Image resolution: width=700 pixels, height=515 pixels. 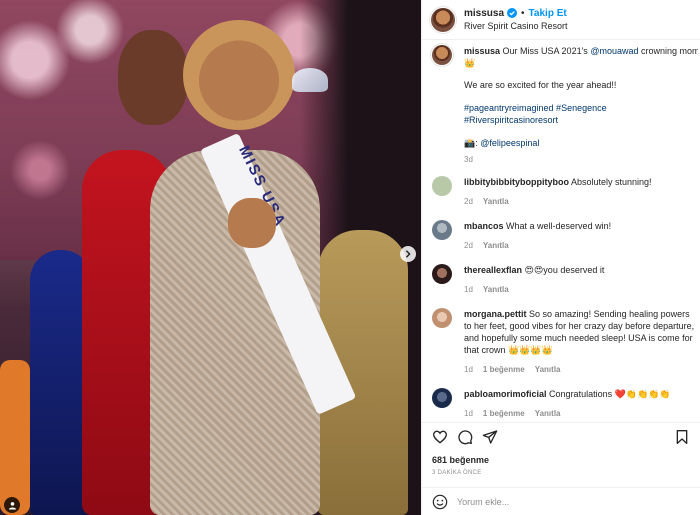 I want to click on user-tag-icon, so click(x=12, y=505).